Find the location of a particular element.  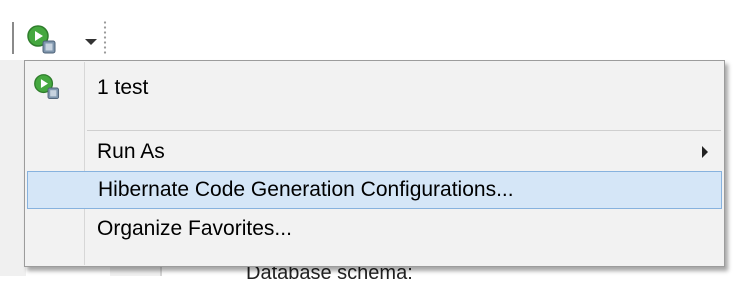

chevron-down-icon is located at coordinates (91, 41).